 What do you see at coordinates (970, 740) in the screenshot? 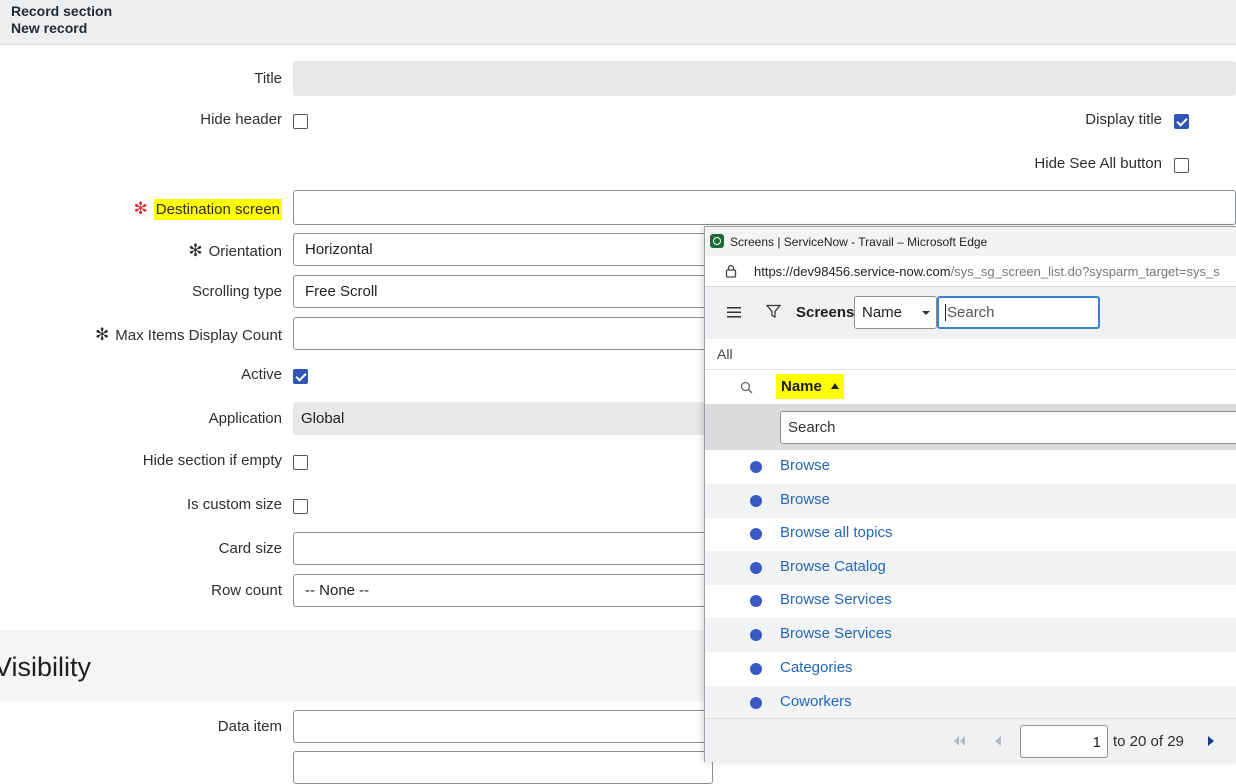
I see `pagination-footer: 1 to 20 of 29` at bounding box center [970, 740].